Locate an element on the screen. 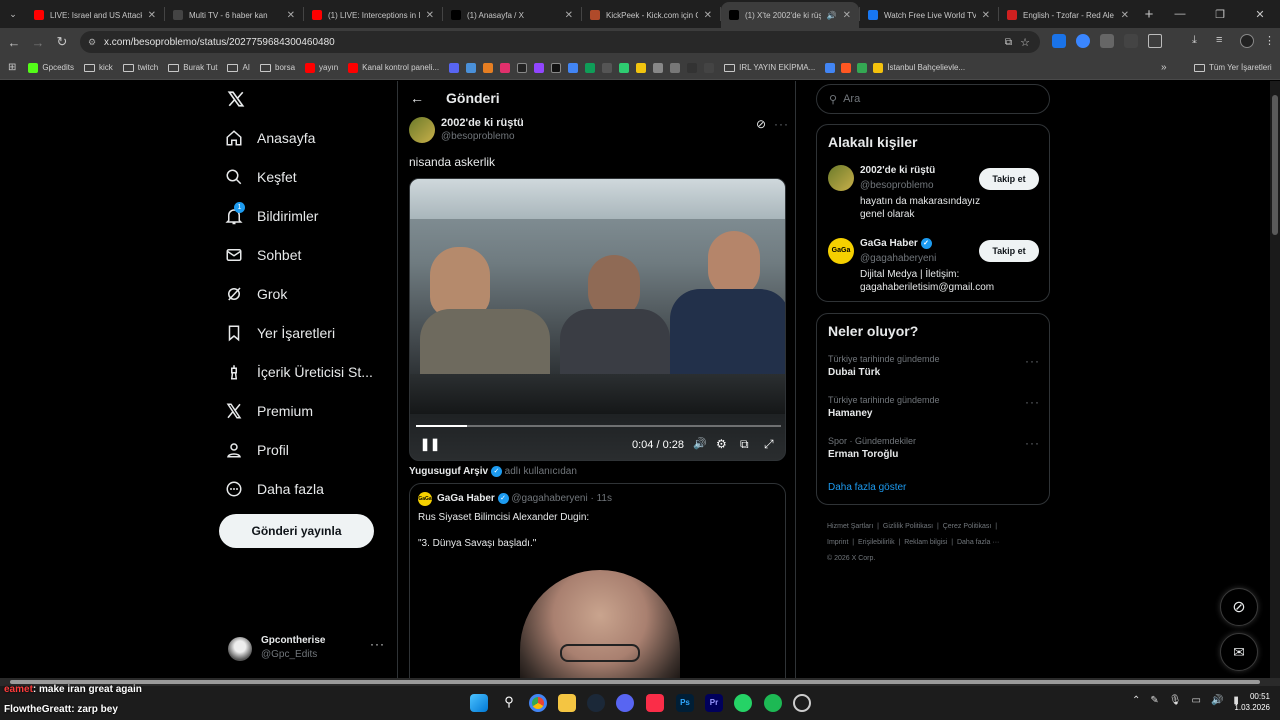  steam-icon is located at coordinates (596, 703).